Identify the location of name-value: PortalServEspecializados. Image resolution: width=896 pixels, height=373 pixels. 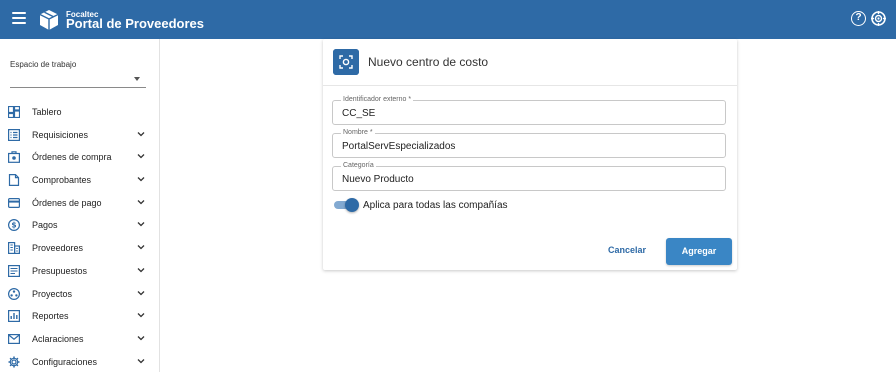
(399, 146).